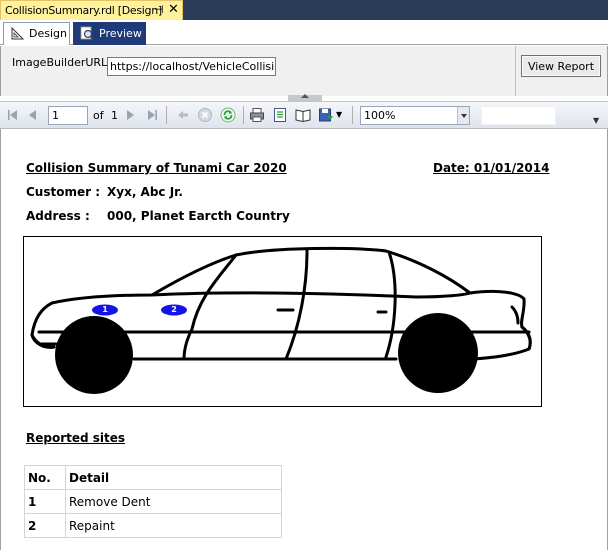 The width and height of the screenshot is (608, 550). I want to click on table-cell-no: 1, so click(45, 501).